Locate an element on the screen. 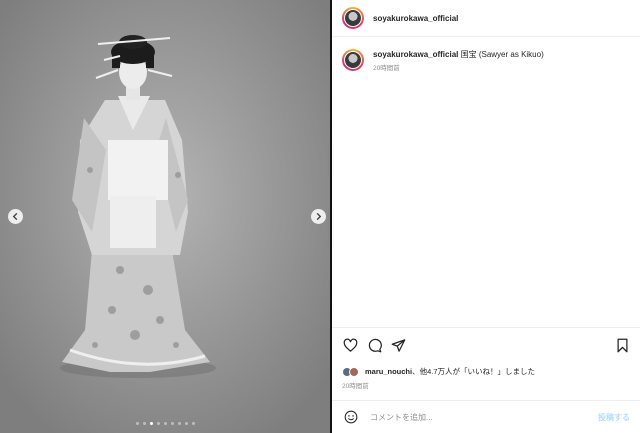  chevron-right-icon is located at coordinates (319, 216).